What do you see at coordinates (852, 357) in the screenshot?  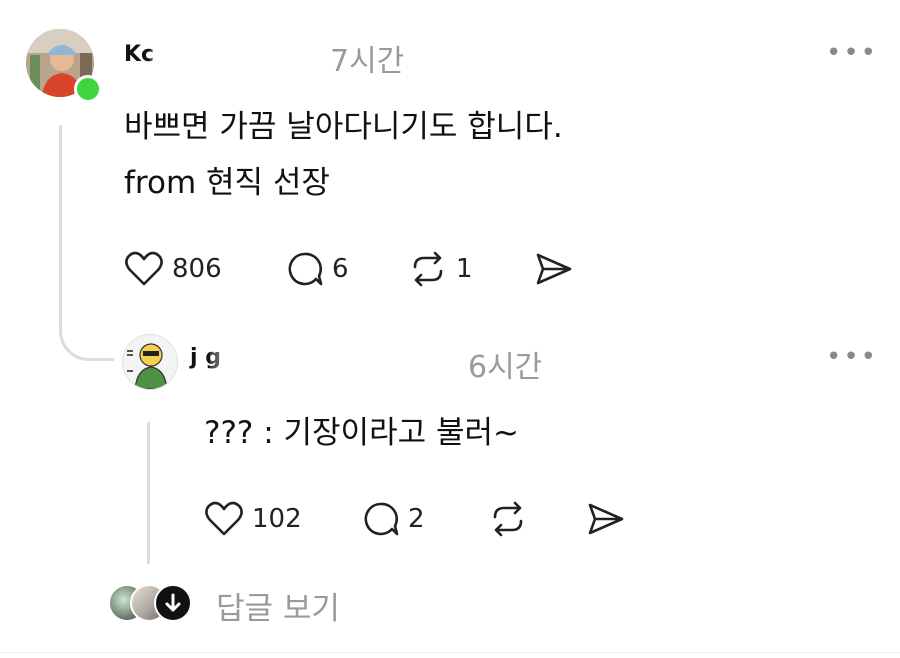 I see `reply-more-options-icon: •••` at bounding box center [852, 357].